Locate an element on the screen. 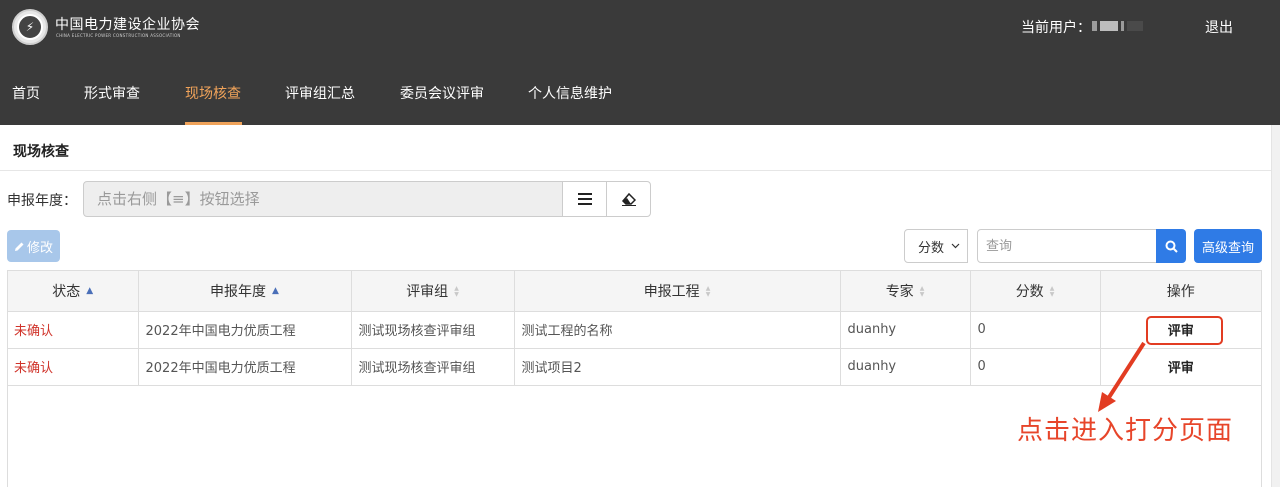 Image resolution: width=1280 pixels, height=487 pixels. page-title-bar: 现场核查 is located at coordinates (635, 148).